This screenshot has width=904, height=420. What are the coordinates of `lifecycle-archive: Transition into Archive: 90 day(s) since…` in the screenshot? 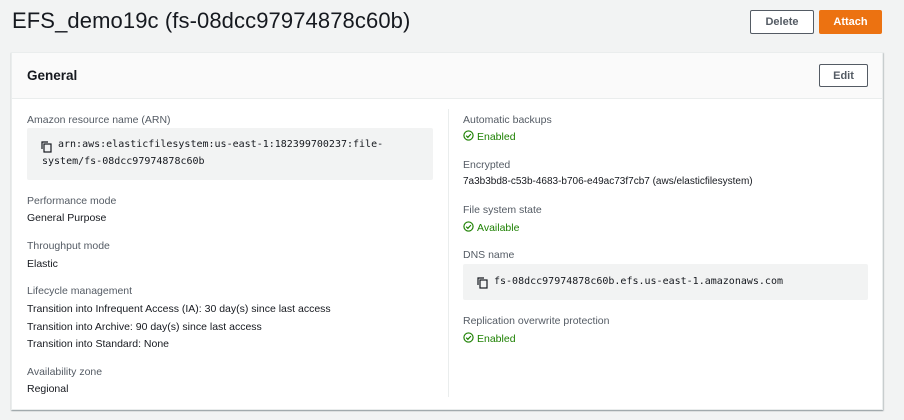 It's located at (144, 327).